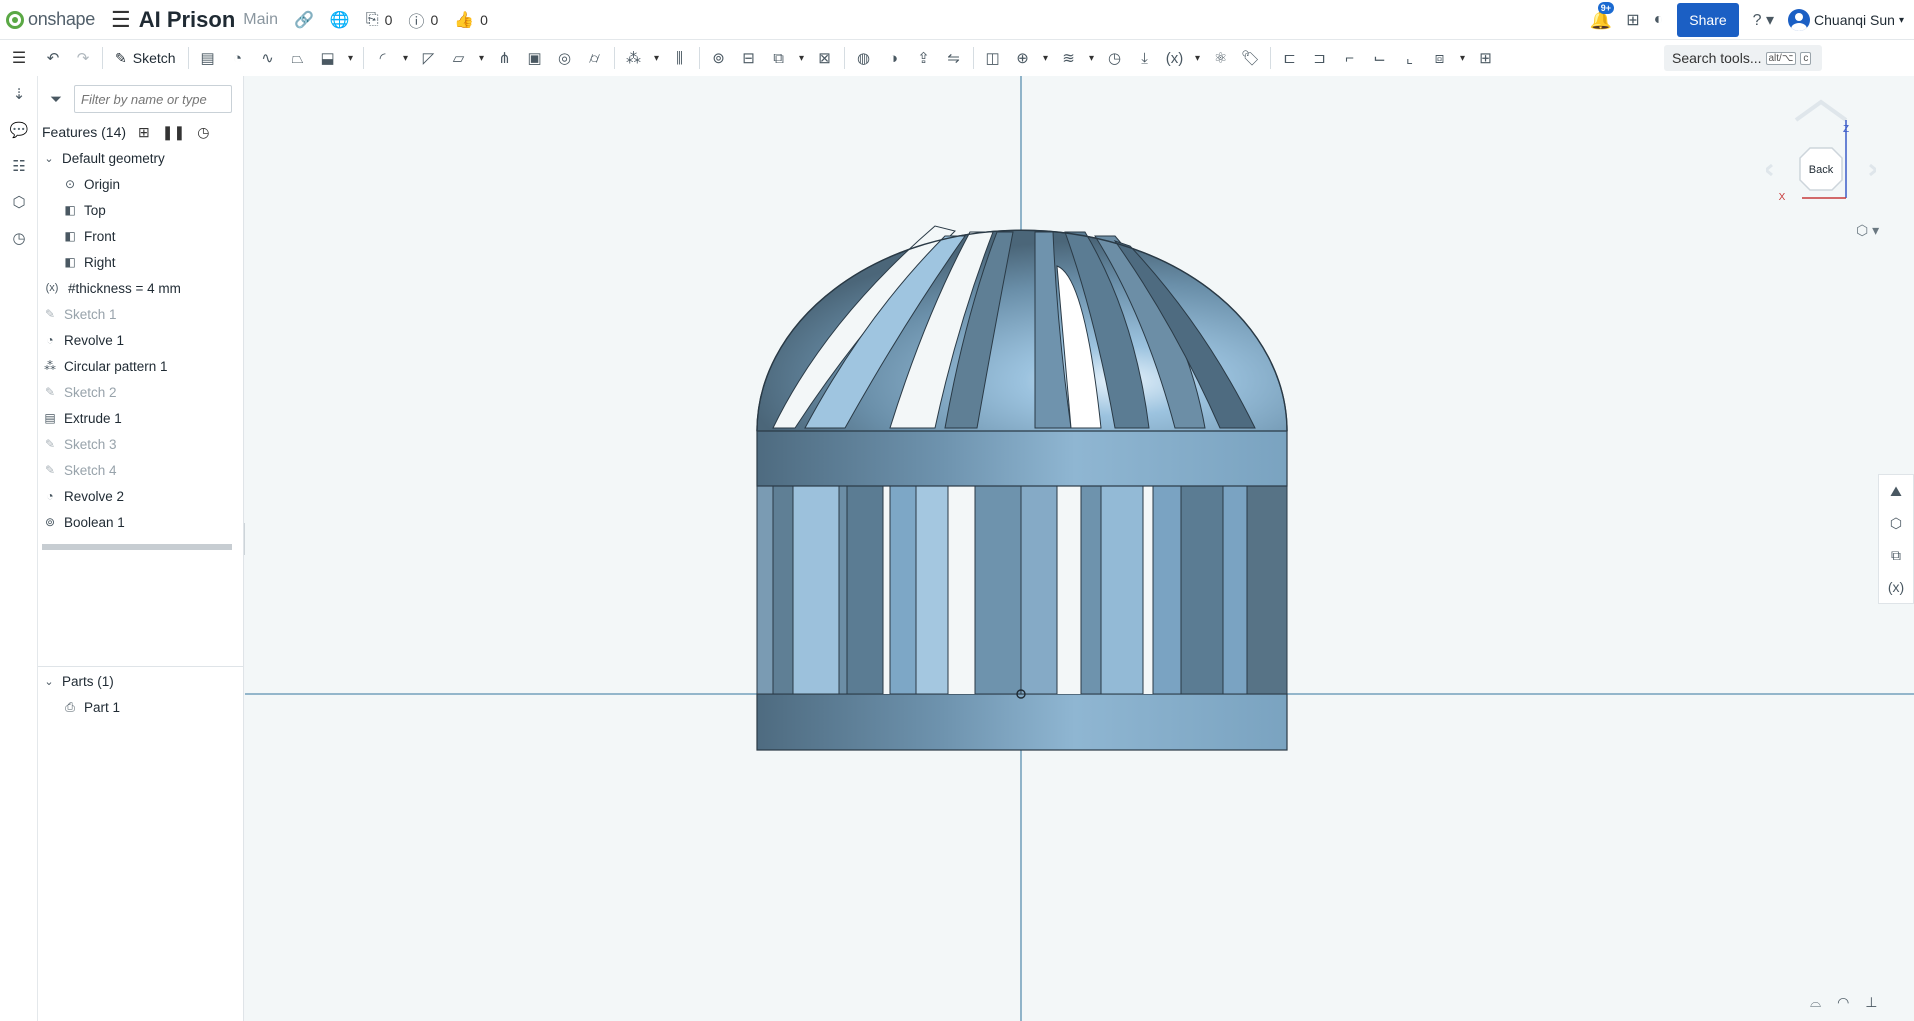  What do you see at coordinates (203, 132) in the screenshot?
I see `timer-icon: ◷` at bounding box center [203, 132].